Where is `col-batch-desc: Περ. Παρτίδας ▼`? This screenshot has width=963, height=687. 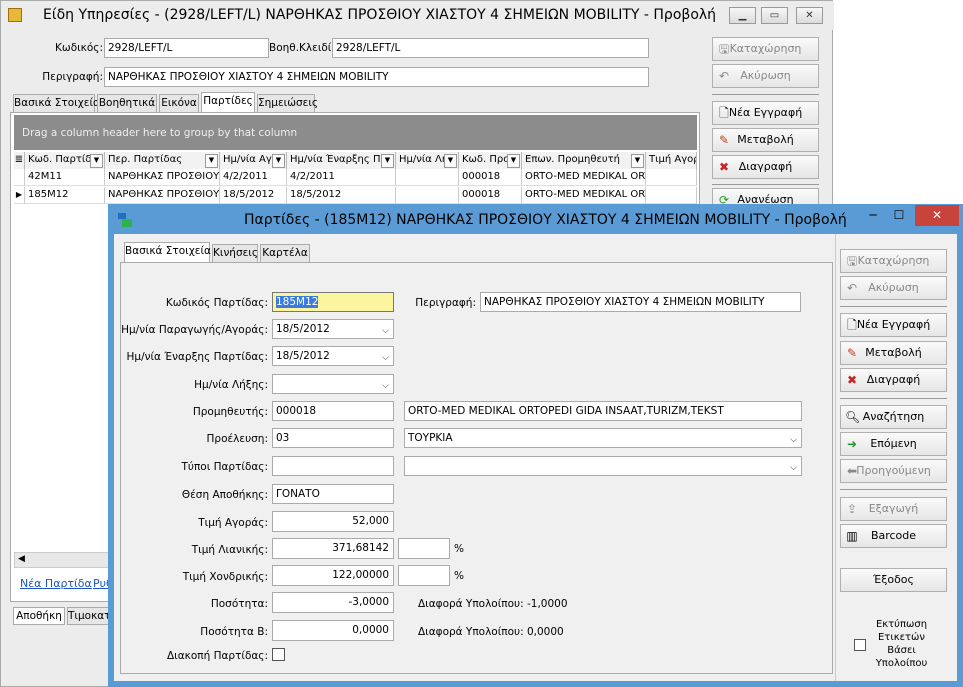 col-batch-desc: Περ. Παρτίδας ▼ is located at coordinates (162, 160).